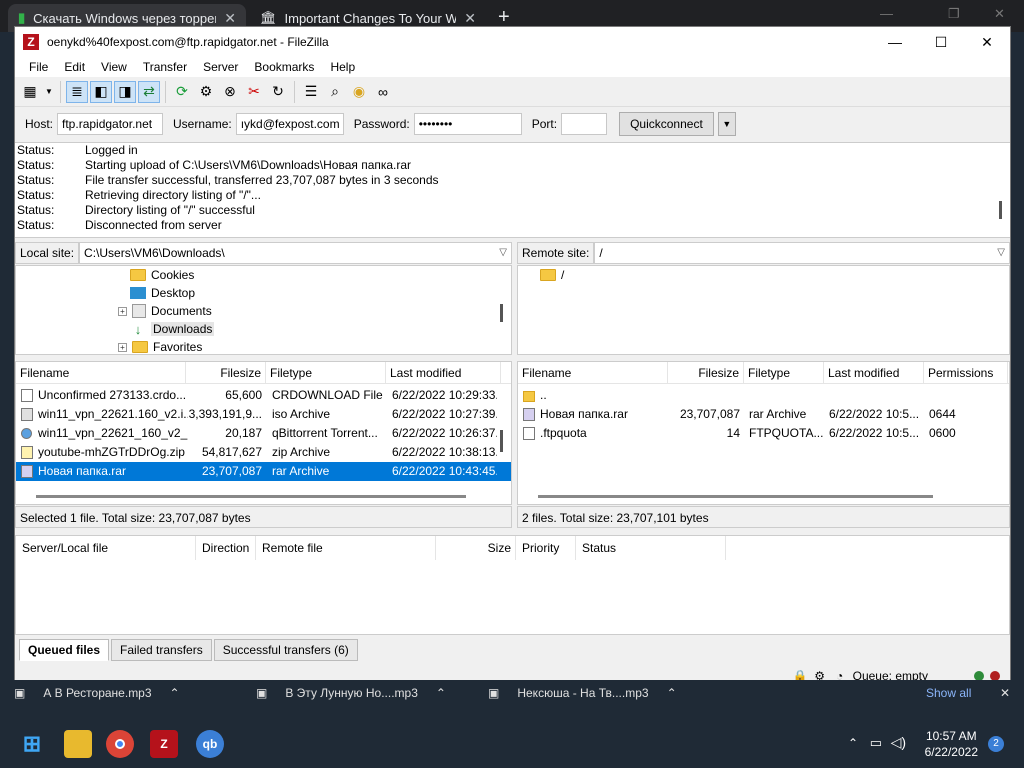 The height and width of the screenshot is (768, 1024). Describe the element at coordinates (351, 693) in the screenshot. I see `download-item: ▣ В Эту Лунную Но....mp3 ⌃` at that location.